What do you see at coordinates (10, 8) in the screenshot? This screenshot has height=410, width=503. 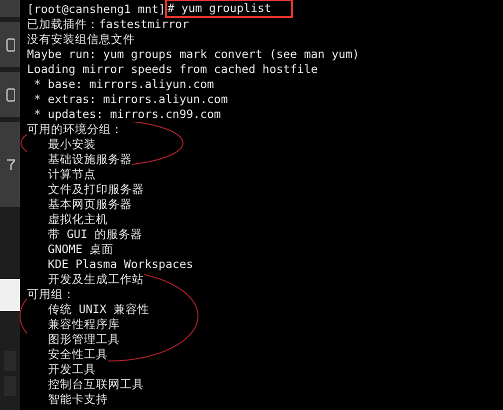 I see `sidebar-panel` at bounding box center [10, 8].